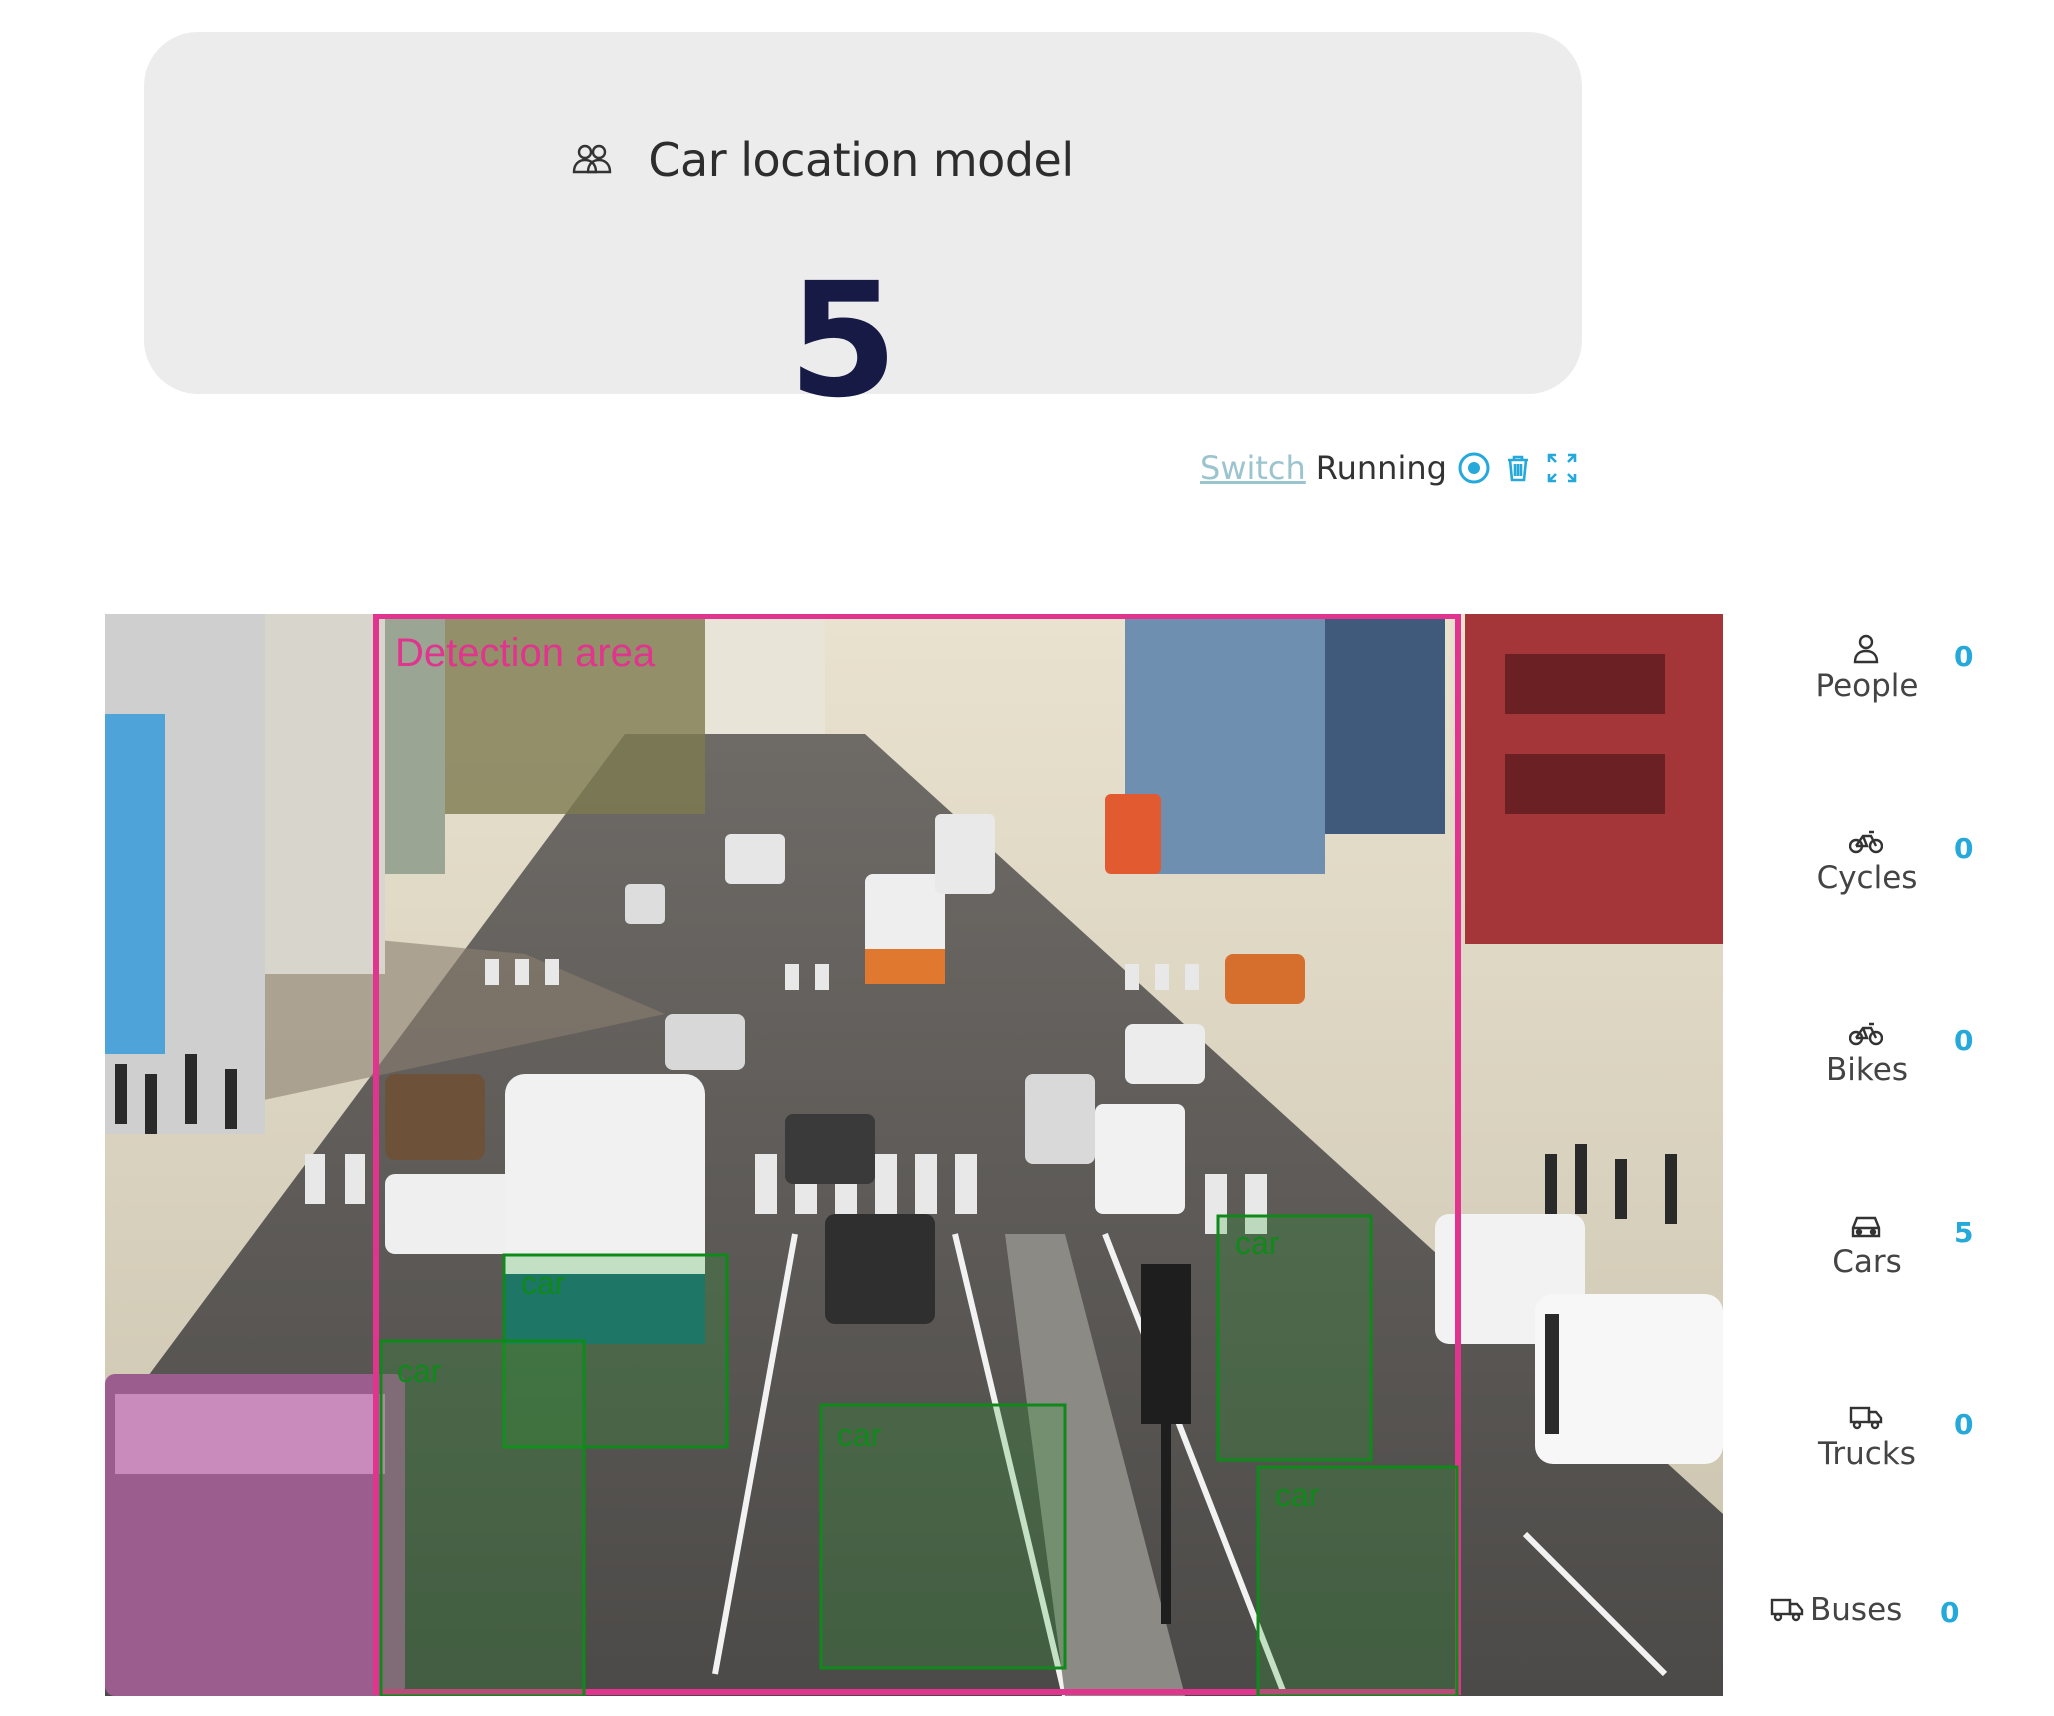 This screenshot has height=1716, width=2054. What do you see at coordinates (1867, 878) in the screenshot?
I see `stat-label: Cycles` at bounding box center [1867, 878].